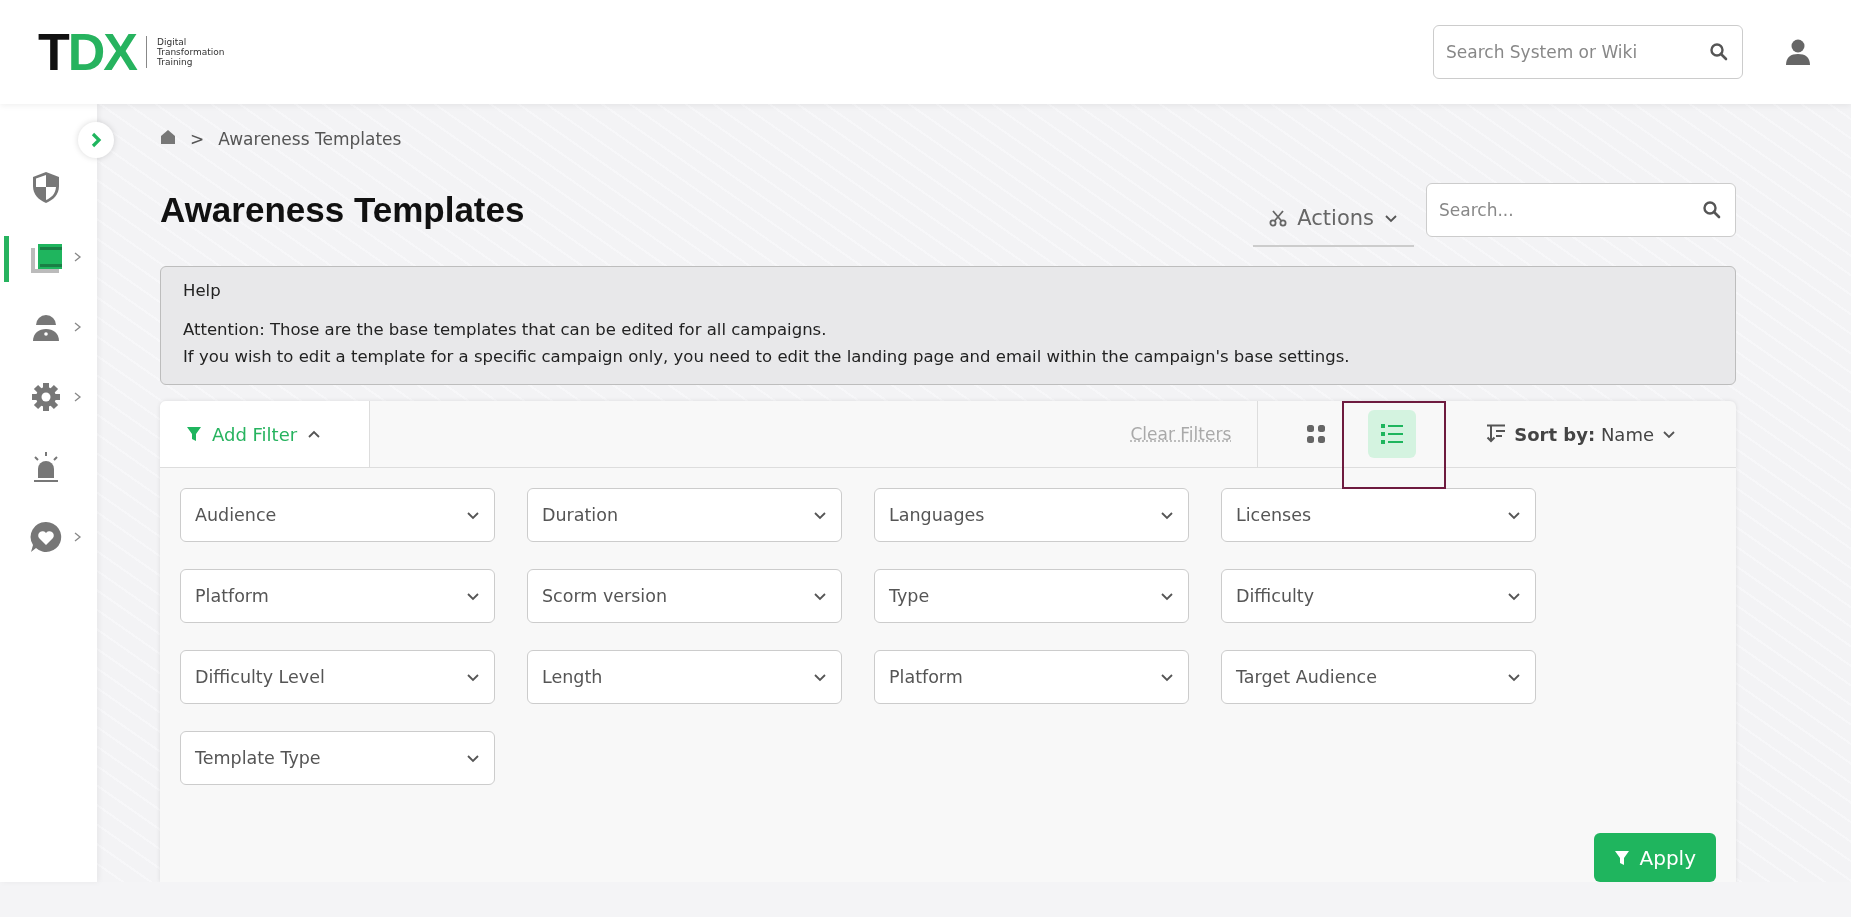  What do you see at coordinates (684, 596) in the screenshot?
I see `filter-dropdown: Scorm version` at bounding box center [684, 596].